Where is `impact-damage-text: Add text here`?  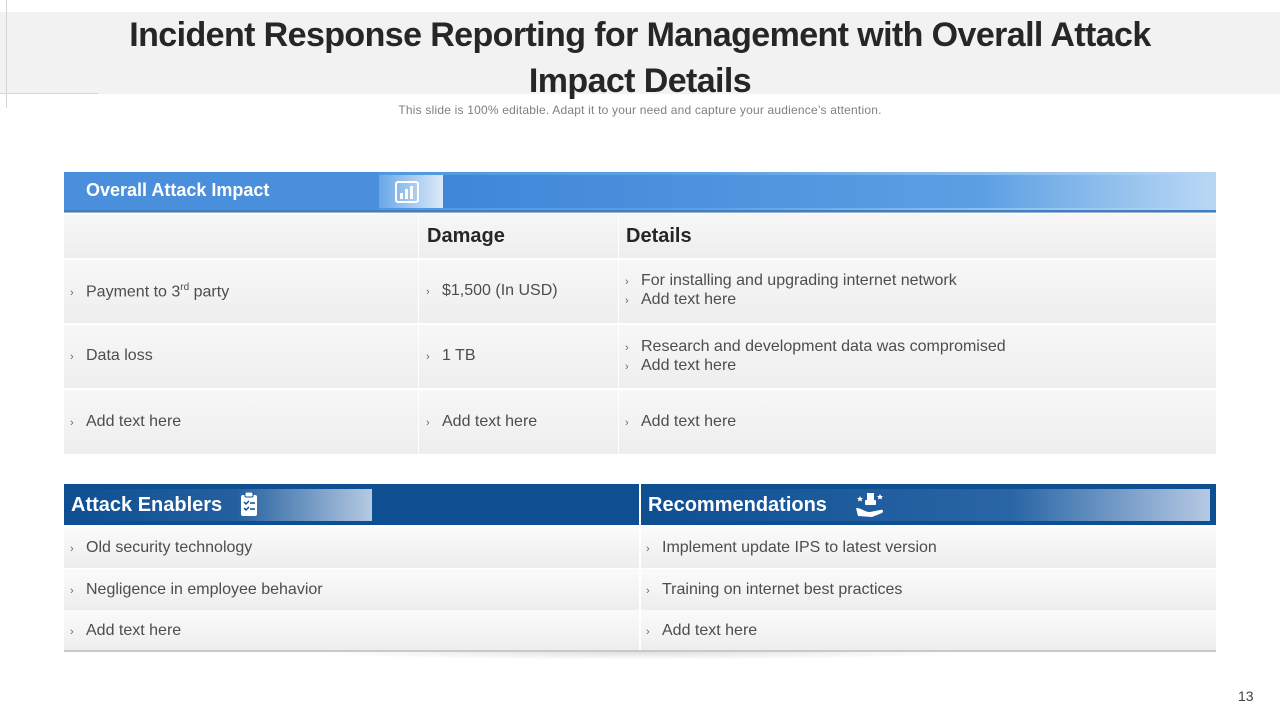
impact-damage-text: Add text here is located at coordinates (490, 421).